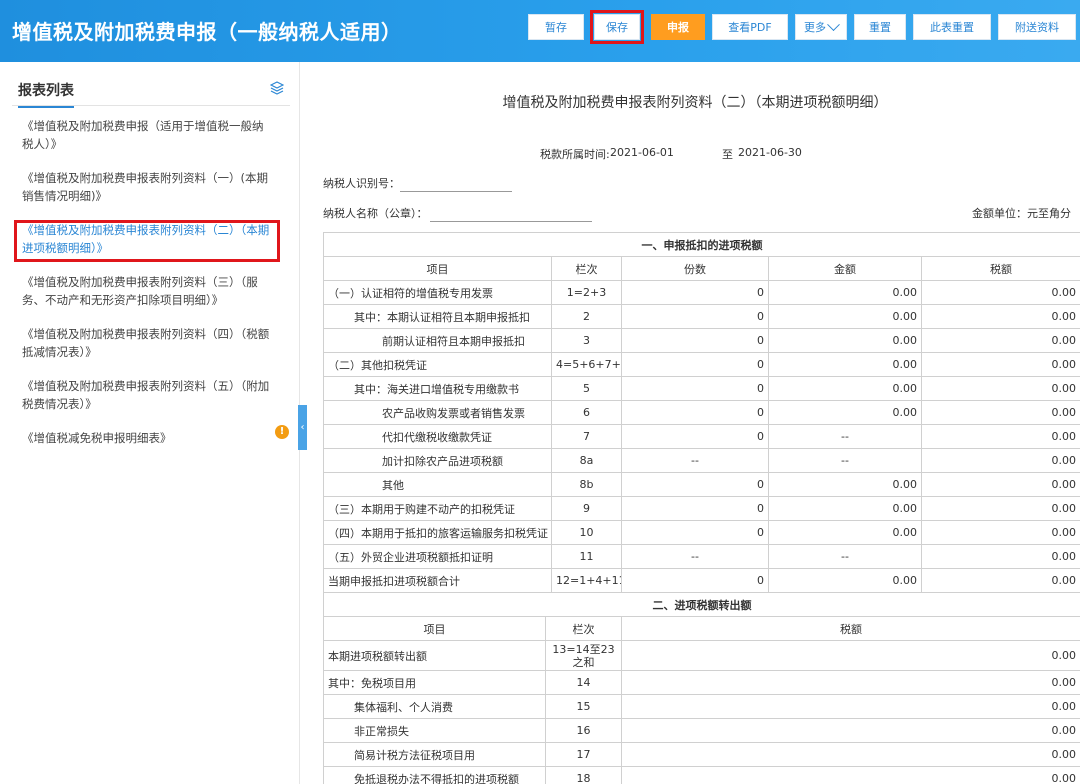 The height and width of the screenshot is (784, 1080). What do you see at coordinates (302, 427) in the screenshot?
I see `collapse-sidebar-handle: ‹` at bounding box center [302, 427].